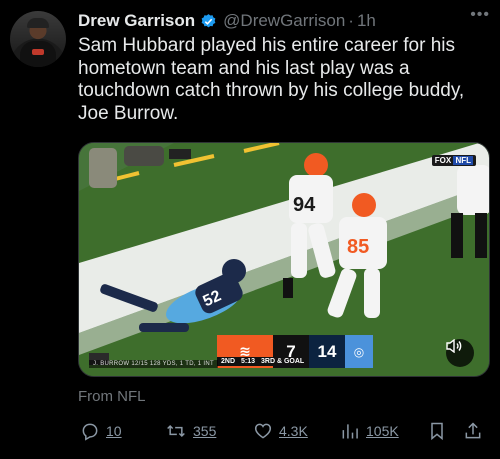 This screenshot has height=459, width=500. I want to click on share-icon, so click(473, 430).